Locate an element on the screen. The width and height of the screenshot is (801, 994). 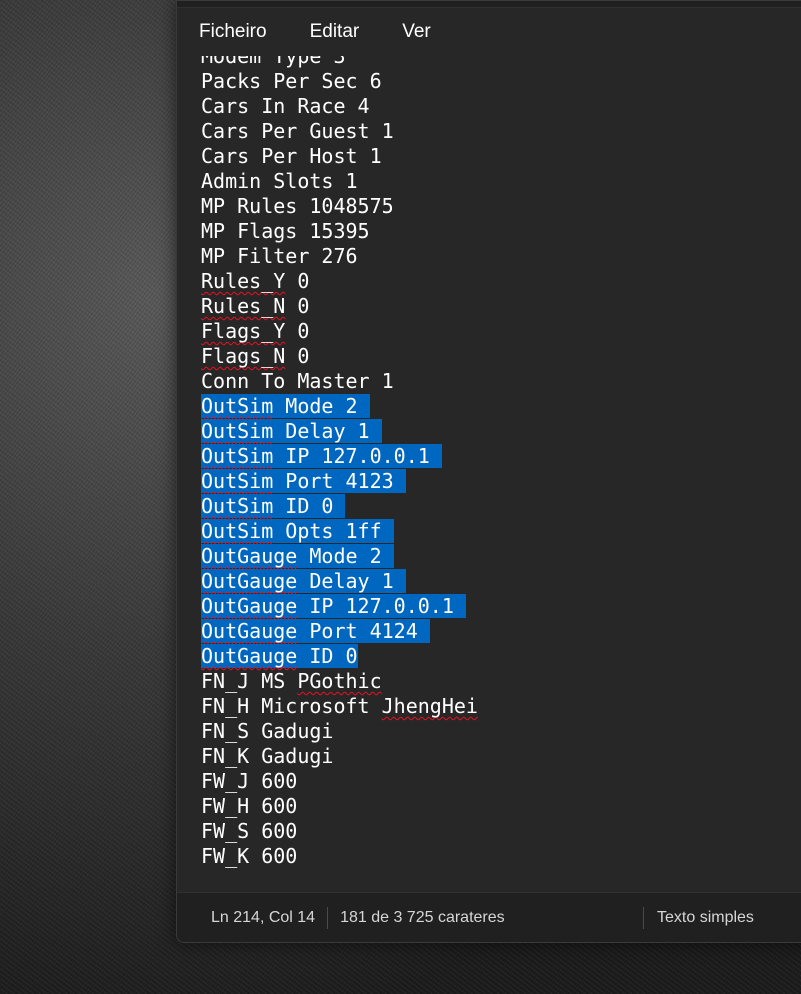
selected-text: OutGauge ID 0 is located at coordinates (279, 656).